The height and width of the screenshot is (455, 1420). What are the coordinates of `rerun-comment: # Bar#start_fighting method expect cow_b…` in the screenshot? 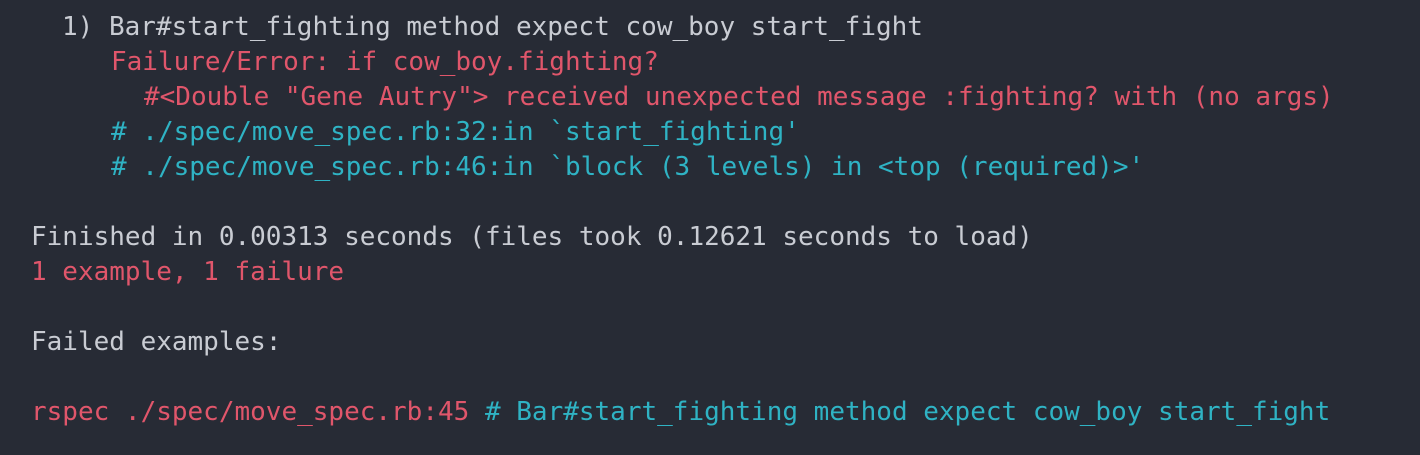 It's located at (907, 412).